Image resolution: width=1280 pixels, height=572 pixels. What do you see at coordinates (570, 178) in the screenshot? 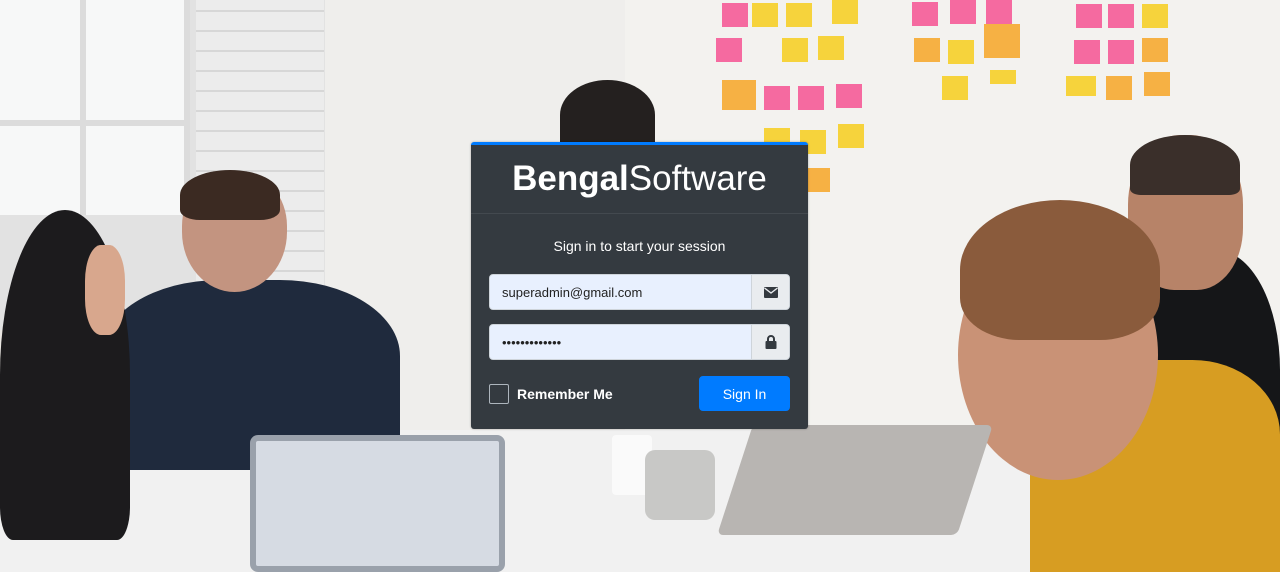
I see `brand-name-bold: Bengal` at bounding box center [570, 178].